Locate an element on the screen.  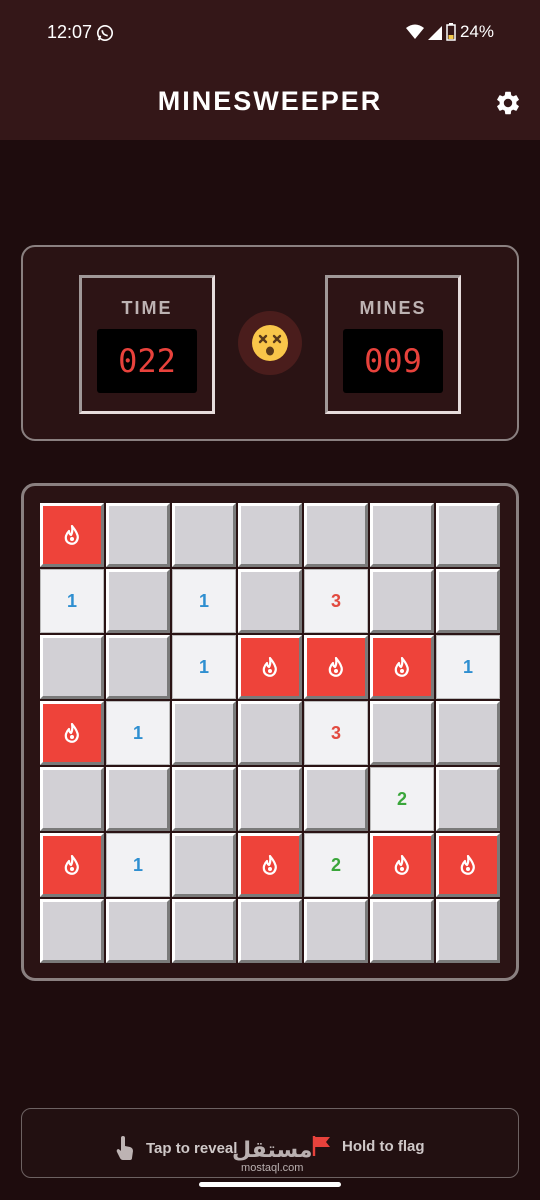
system-icons: 24% is located at coordinates (449, 32).